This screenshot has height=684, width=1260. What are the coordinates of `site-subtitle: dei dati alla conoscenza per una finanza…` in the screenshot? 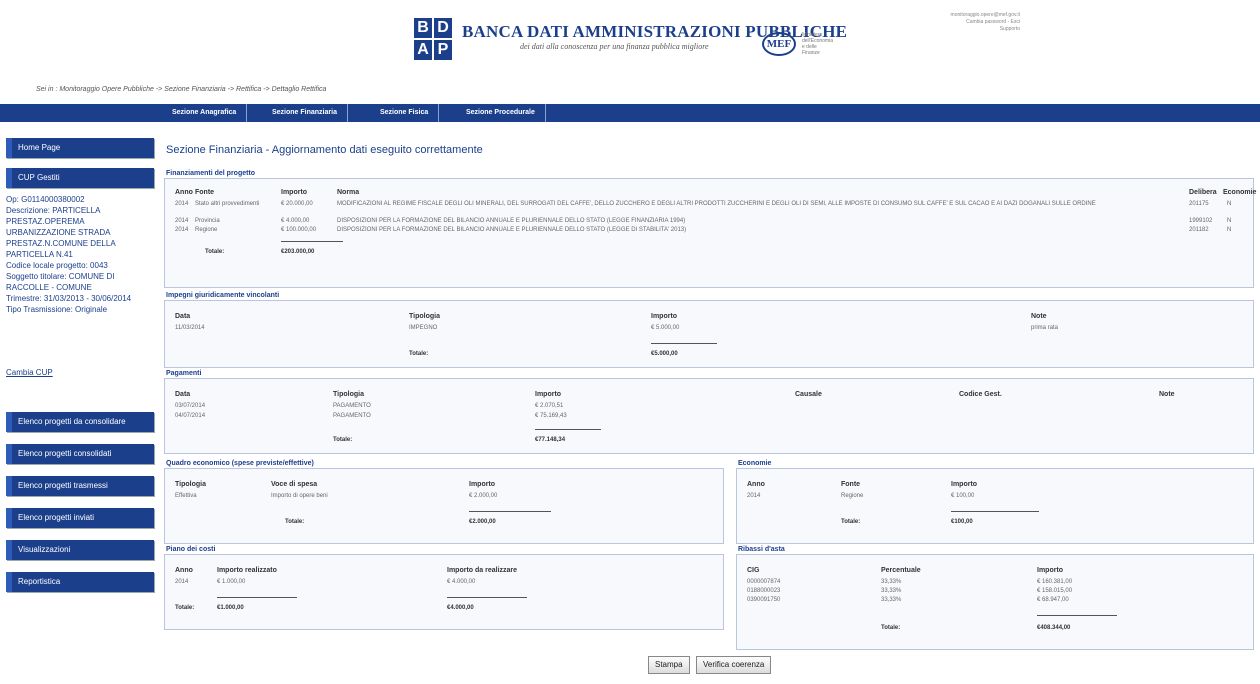 It's located at (614, 46).